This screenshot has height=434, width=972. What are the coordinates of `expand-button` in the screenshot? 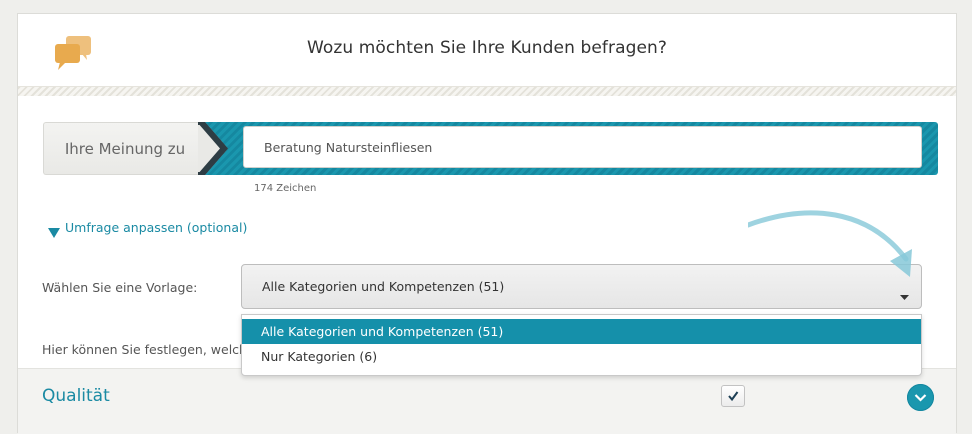 It's located at (920, 397).